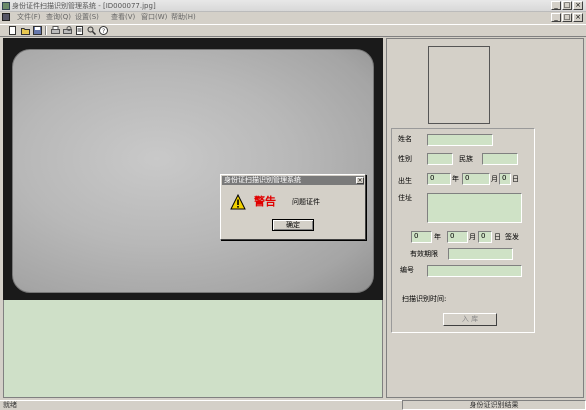  Describe the element at coordinates (567, 17) in the screenshot. I see `mdi-restore-button: □` at that location.